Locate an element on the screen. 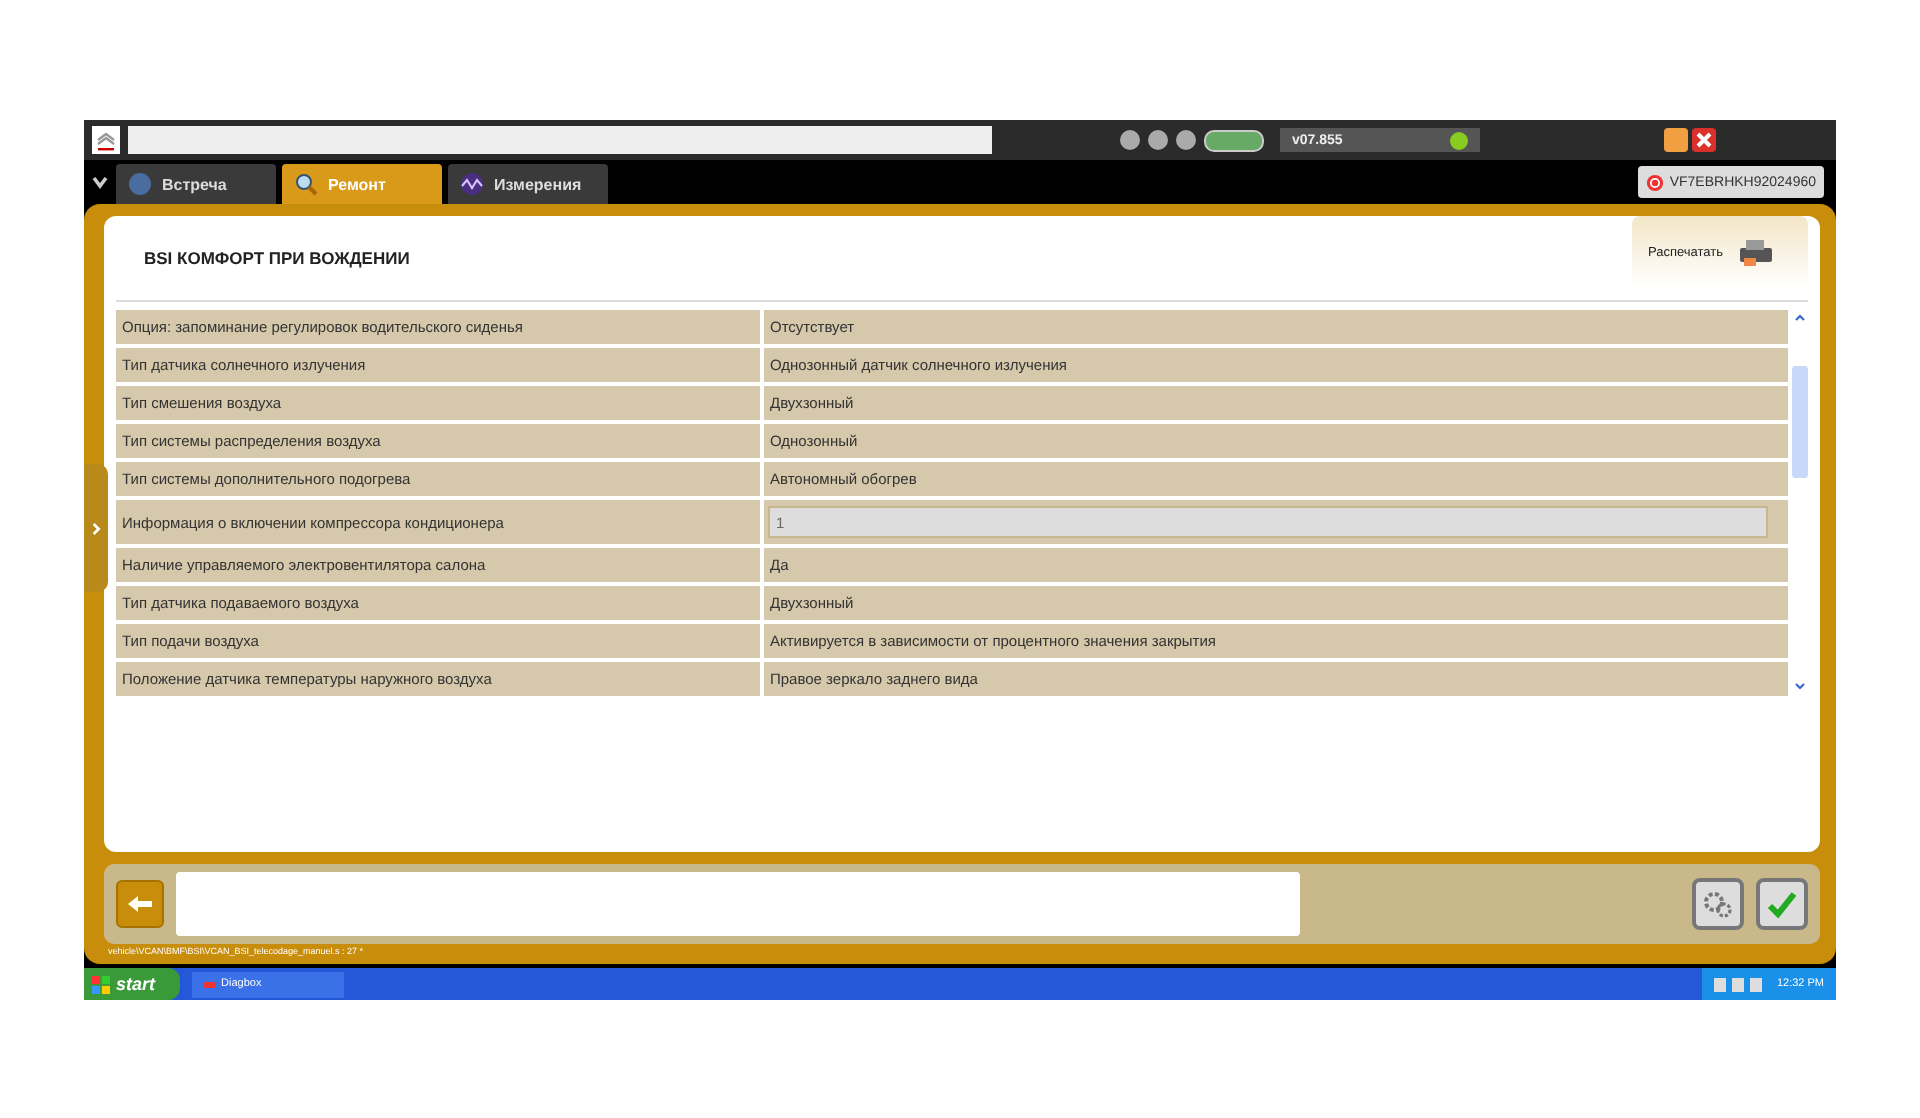  wave-icon is located at coordinates (472, 184).